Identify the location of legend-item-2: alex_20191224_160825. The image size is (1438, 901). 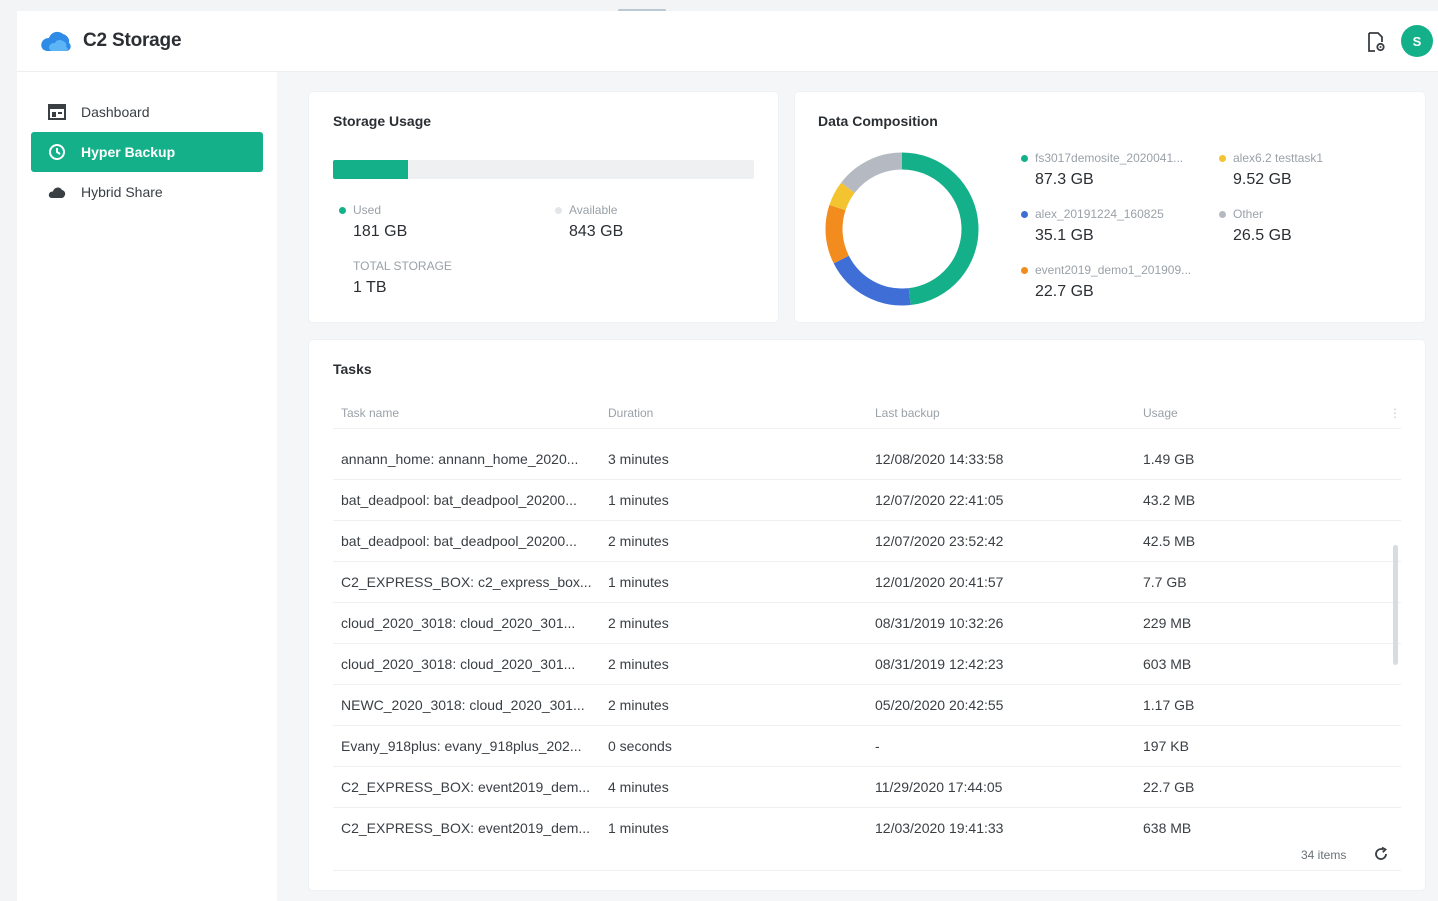
(1111, 214).